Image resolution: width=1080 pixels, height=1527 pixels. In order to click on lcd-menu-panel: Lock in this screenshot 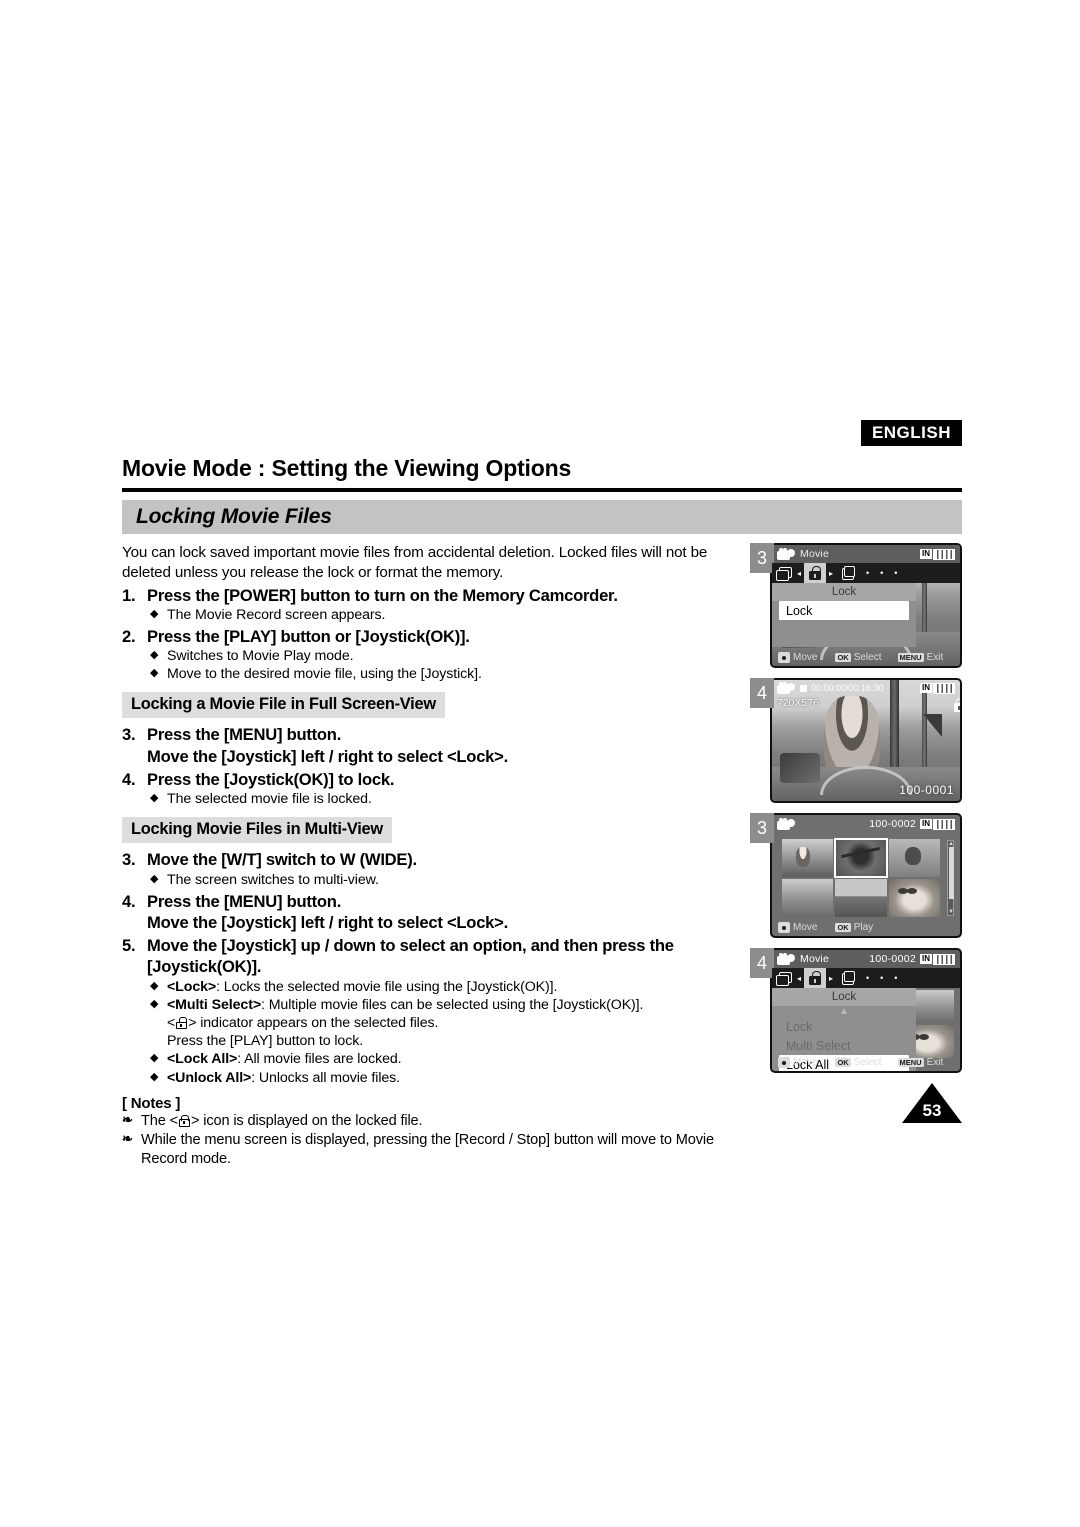, I will do `click(844, 624)`.